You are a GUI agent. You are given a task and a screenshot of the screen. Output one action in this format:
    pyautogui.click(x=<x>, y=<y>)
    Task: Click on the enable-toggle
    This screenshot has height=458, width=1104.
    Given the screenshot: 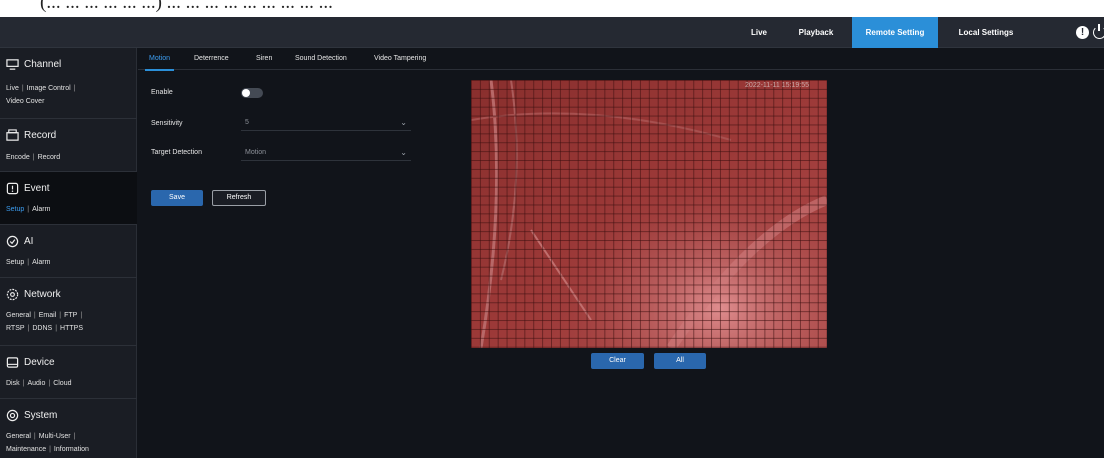 What is the action you would take?
    pyautogui.click(x=252, y=93)
    